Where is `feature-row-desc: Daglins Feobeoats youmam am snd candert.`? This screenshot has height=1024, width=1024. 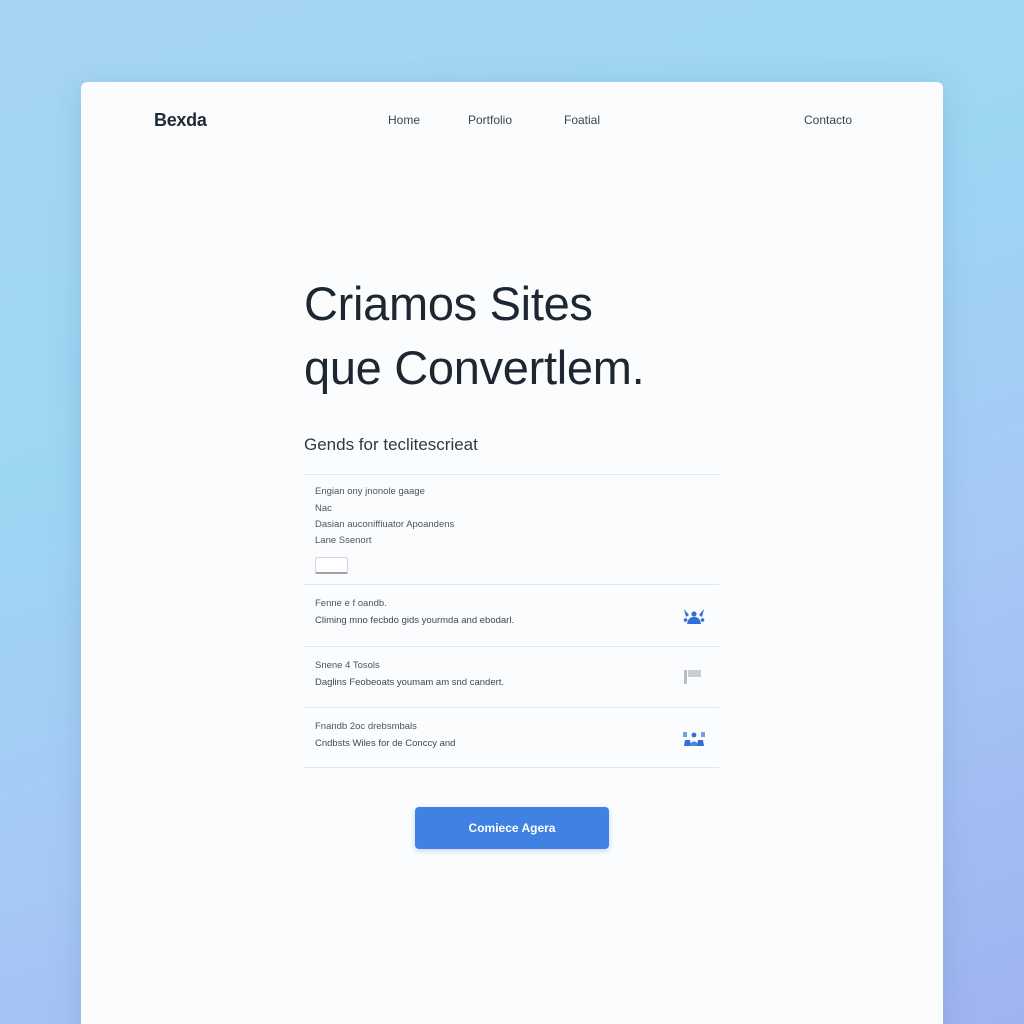 feature-row-desc: Daglins Feobeoats youmam am snd candert. is located at coordinates (410, 682).